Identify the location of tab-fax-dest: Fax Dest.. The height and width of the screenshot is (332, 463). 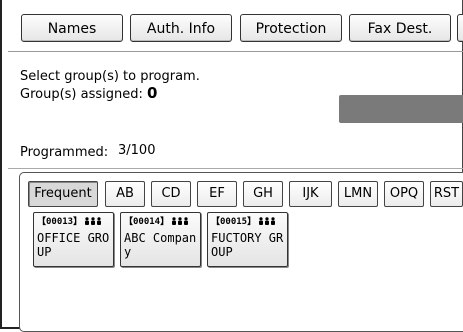
(400, 28).